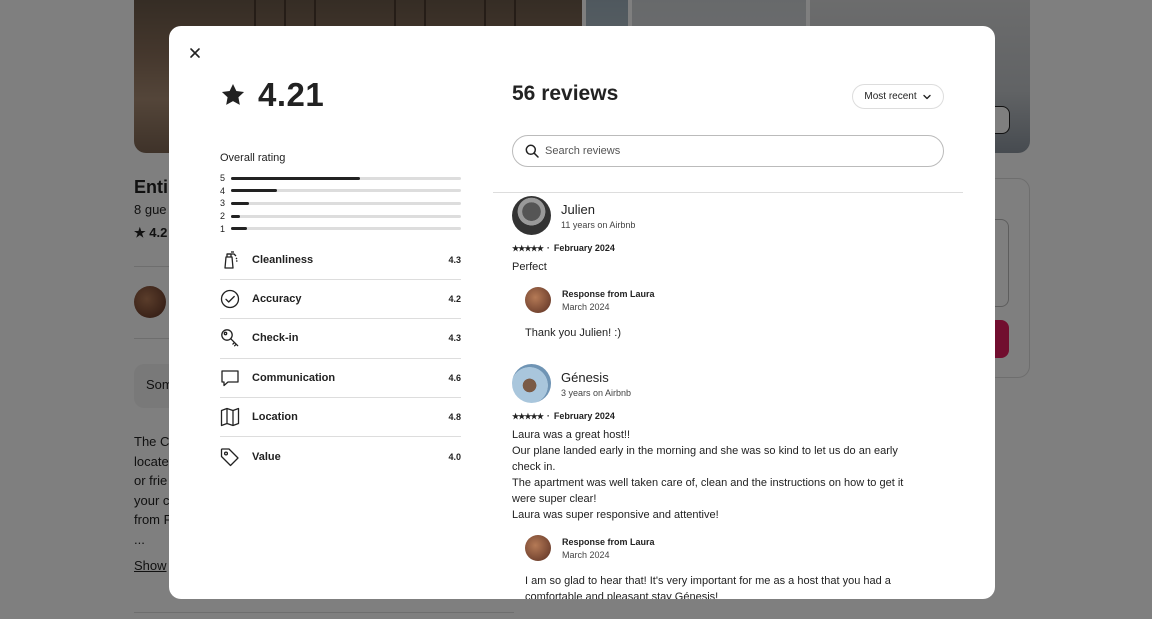 The width and height of the screenshot is (1152, 619). I want to click on review-text-line: check in., so click(534, 467).